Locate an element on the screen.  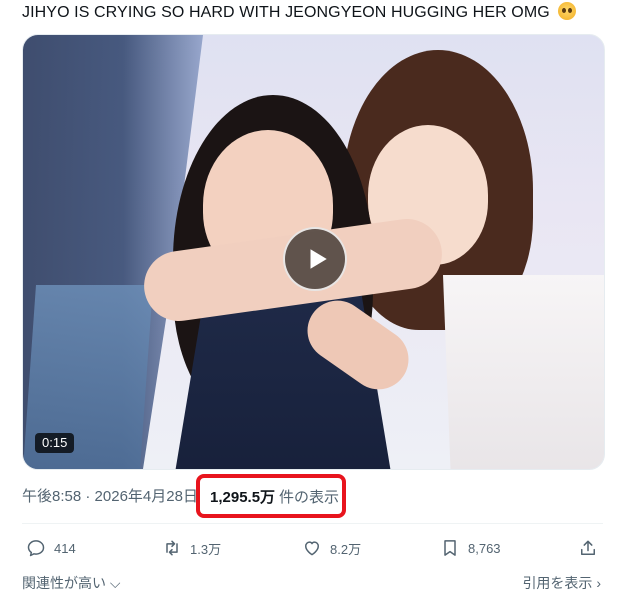
chevron-right-icon: › is located at coordinates (598, 583).